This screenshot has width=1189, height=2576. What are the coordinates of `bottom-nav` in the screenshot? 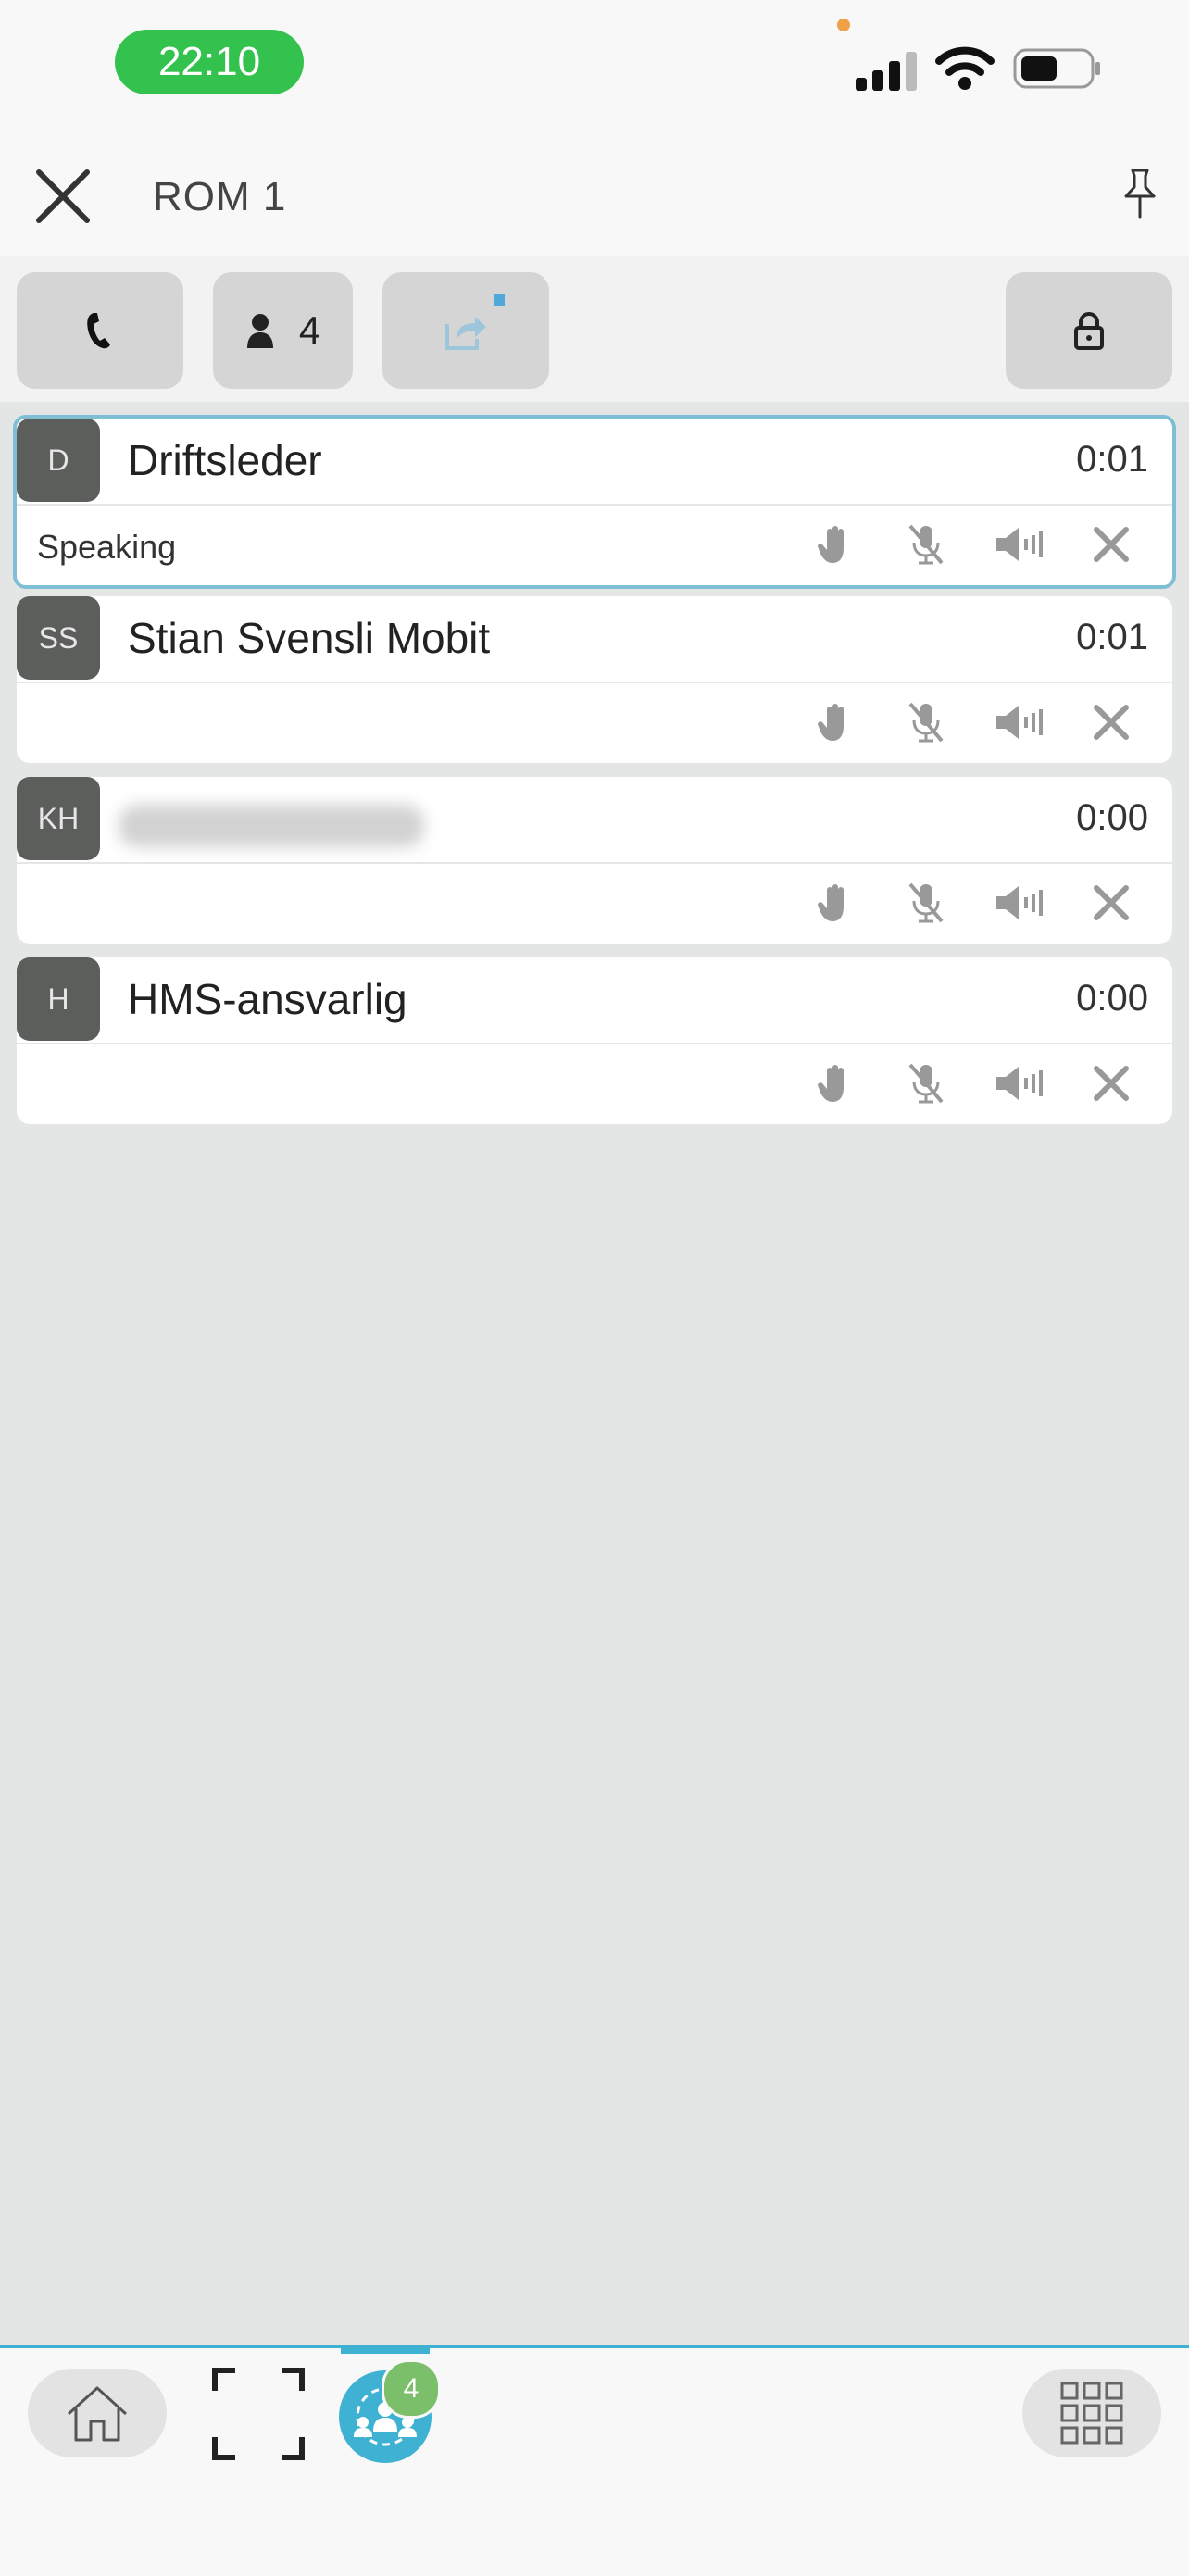 It's located at (594, 2461).